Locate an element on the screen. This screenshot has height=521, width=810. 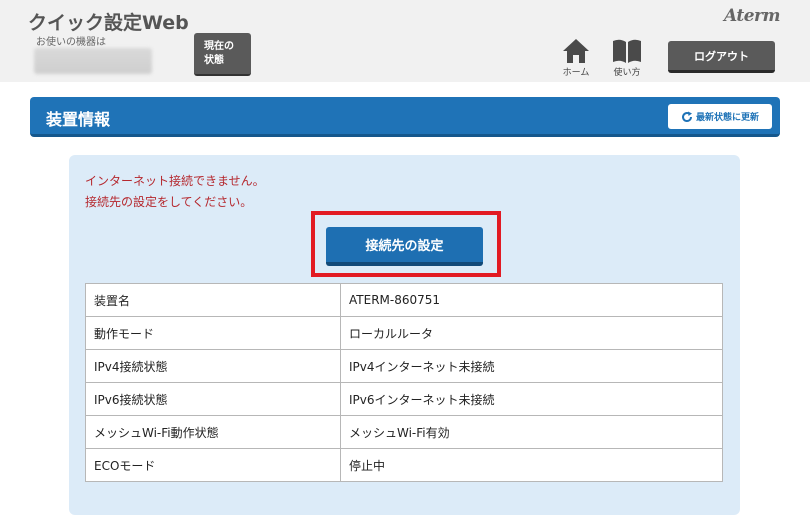
table-row: IPv4接続状態 IPv4インターネット未接続 is located at coordinates (404, 366).